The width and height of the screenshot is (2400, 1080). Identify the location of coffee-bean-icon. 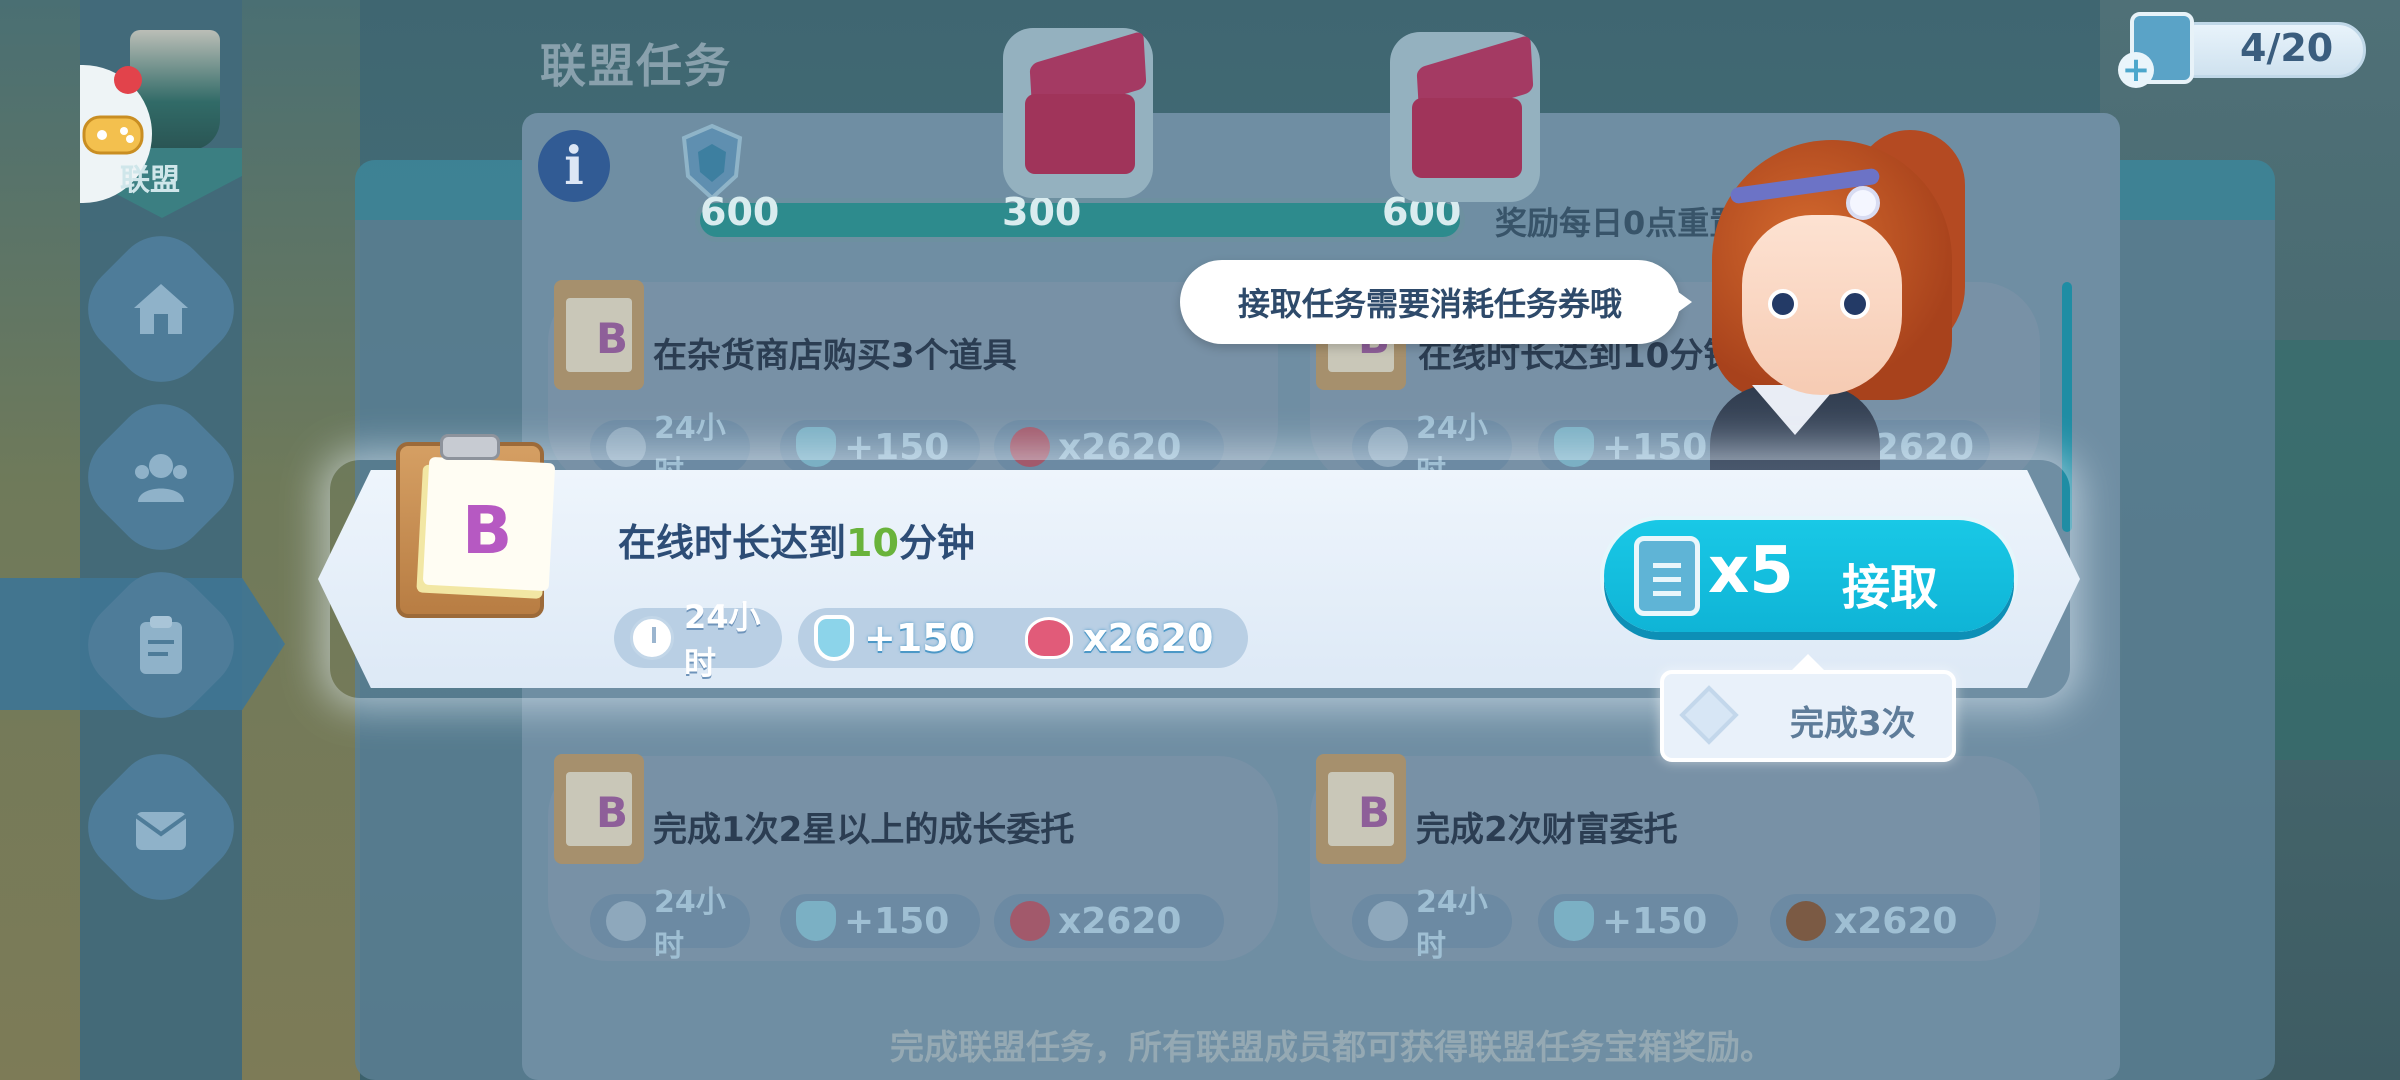
(1806, 921).